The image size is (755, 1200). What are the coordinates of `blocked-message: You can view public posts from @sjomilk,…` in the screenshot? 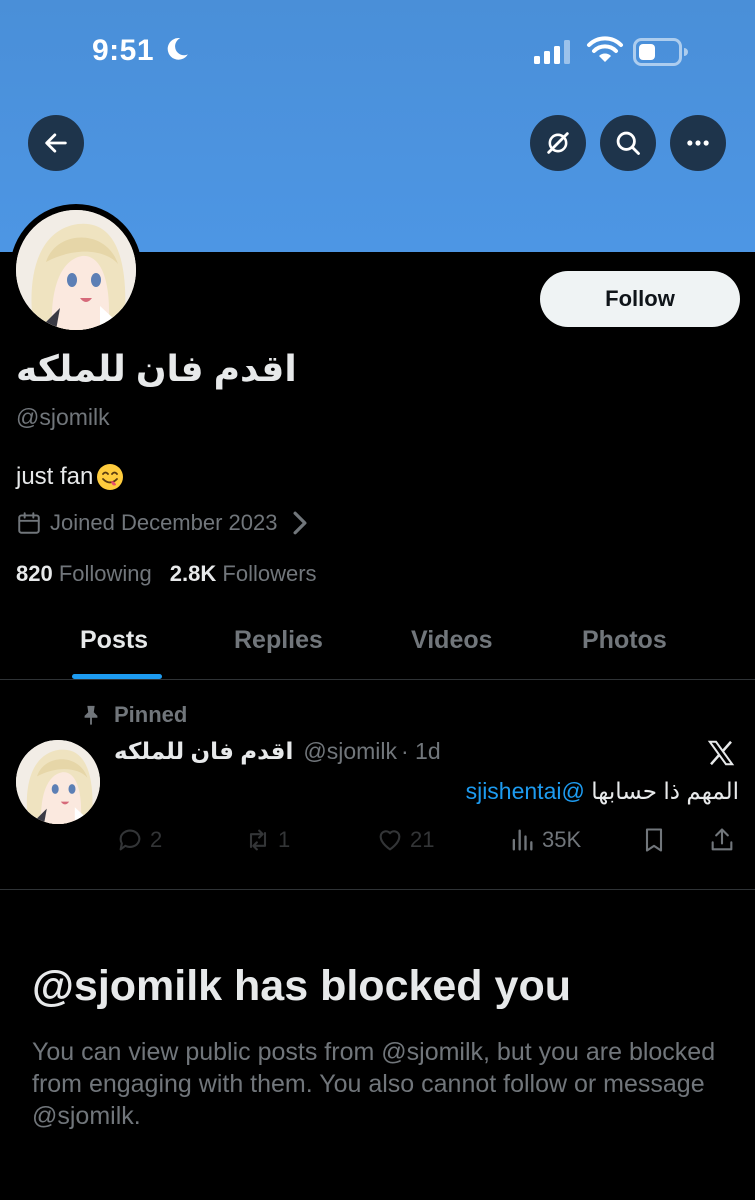 It's located at (374, 1084).